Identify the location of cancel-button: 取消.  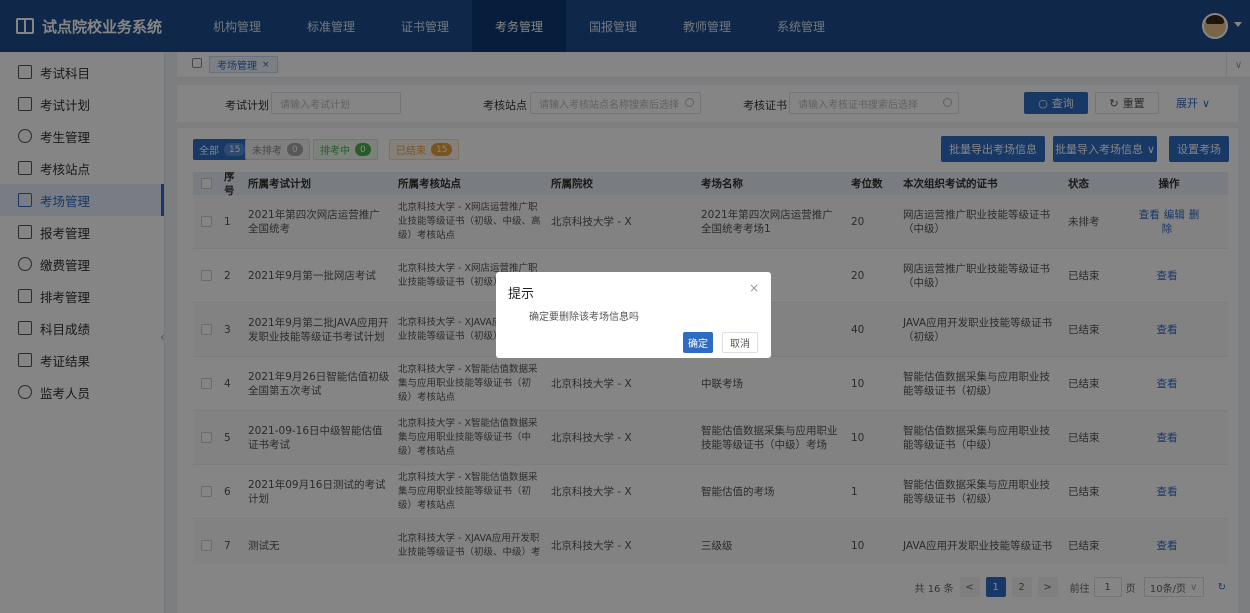
(740, 342).